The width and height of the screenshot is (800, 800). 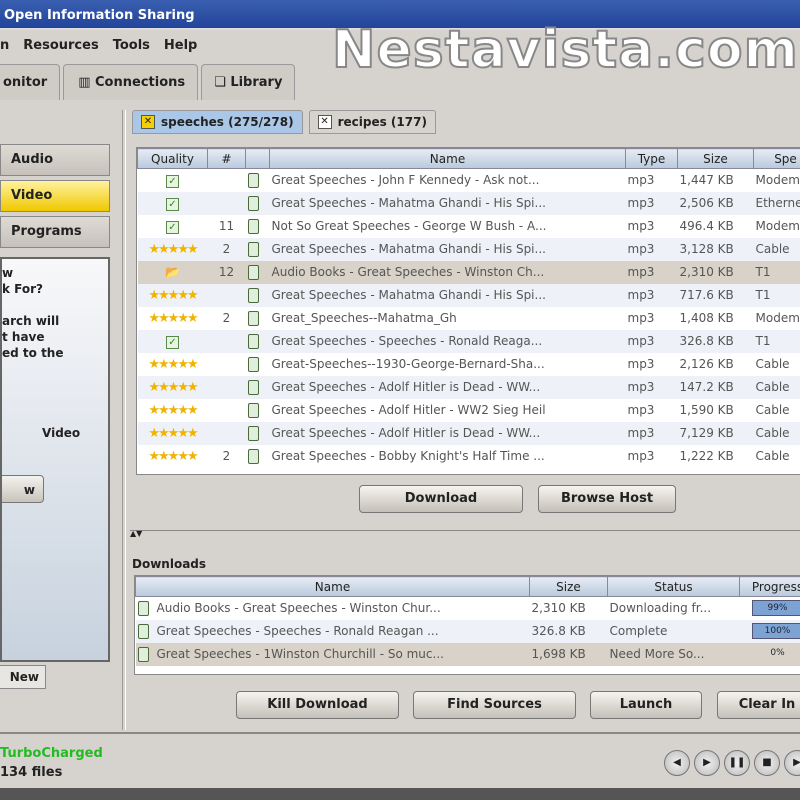 I want to click on column-header: #, so click(x=226, y=158).